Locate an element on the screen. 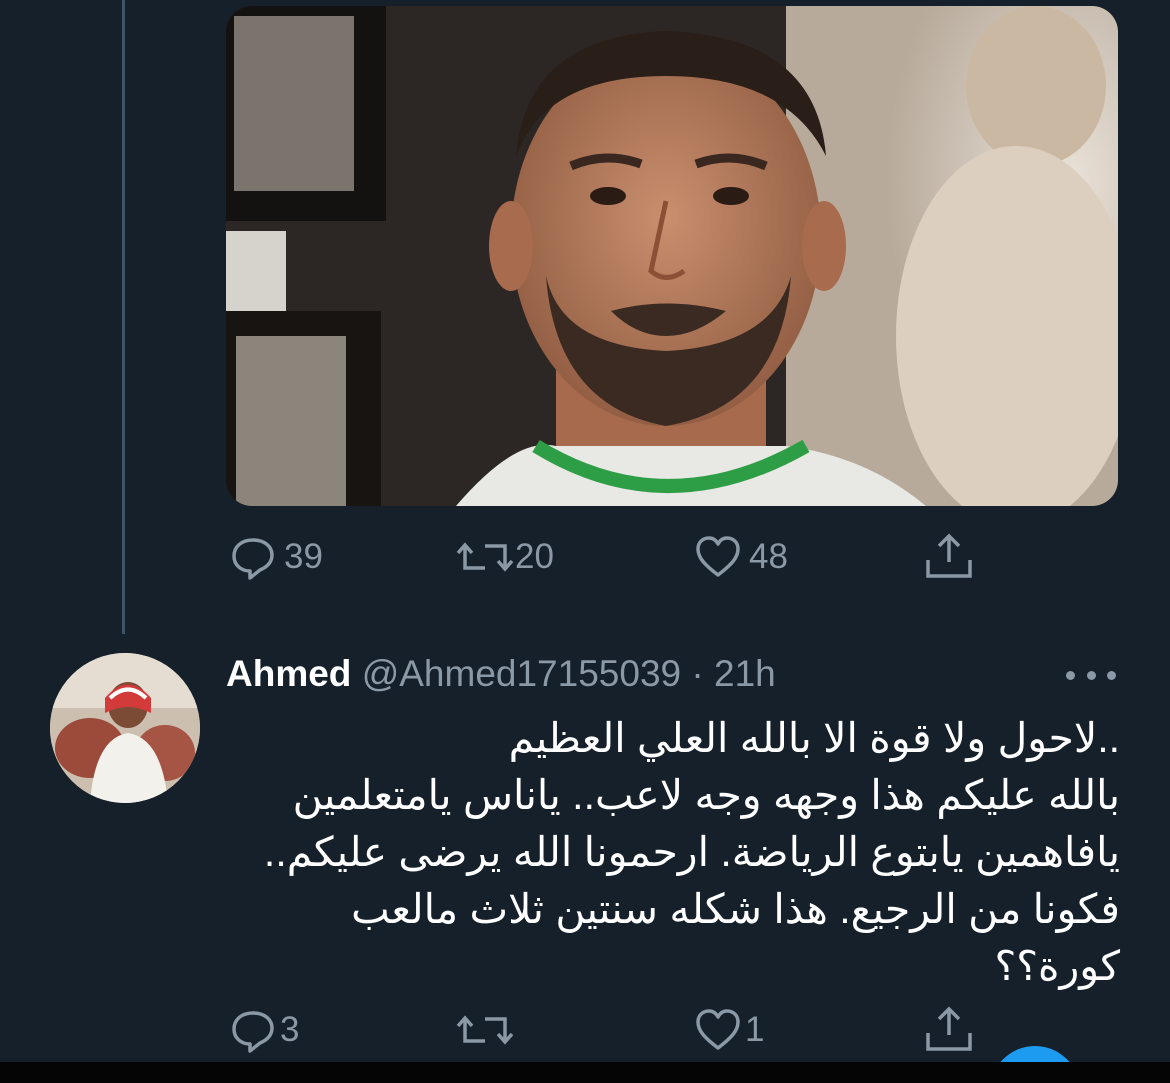 This screenshot has height=1083, width=1170. user-handle: @Ahmed17155039 is located at coordinates (521, 673).